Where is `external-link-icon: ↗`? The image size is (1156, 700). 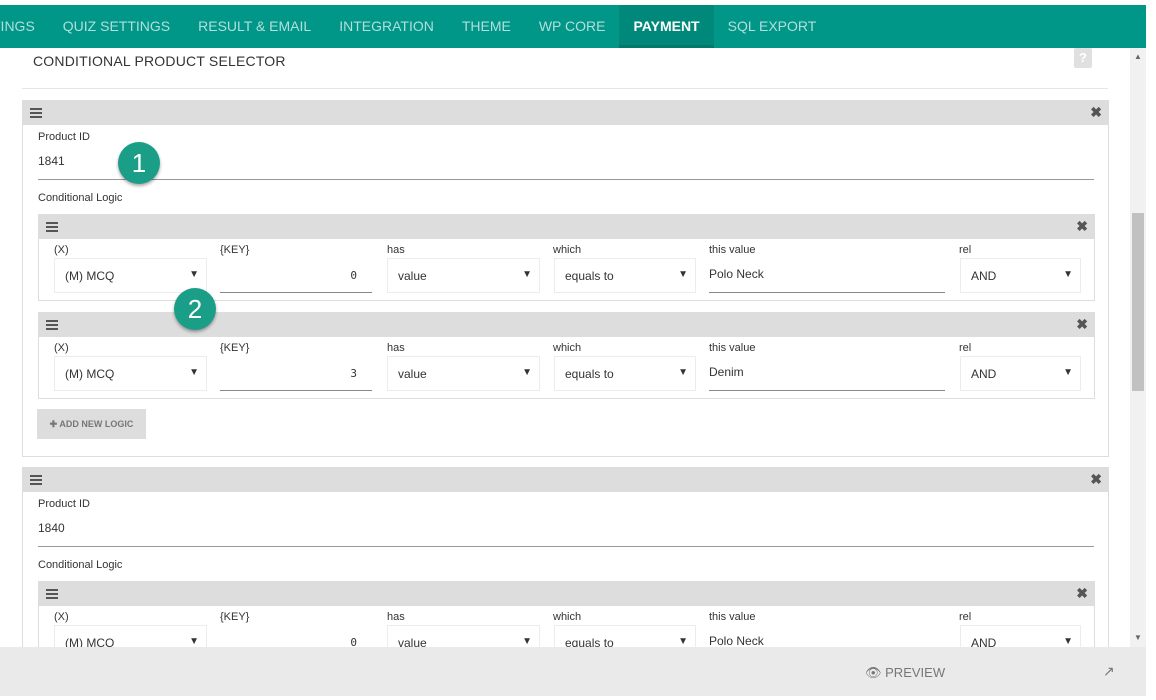
external-link-icon: ↗ is located at coordinates (1109, 671).